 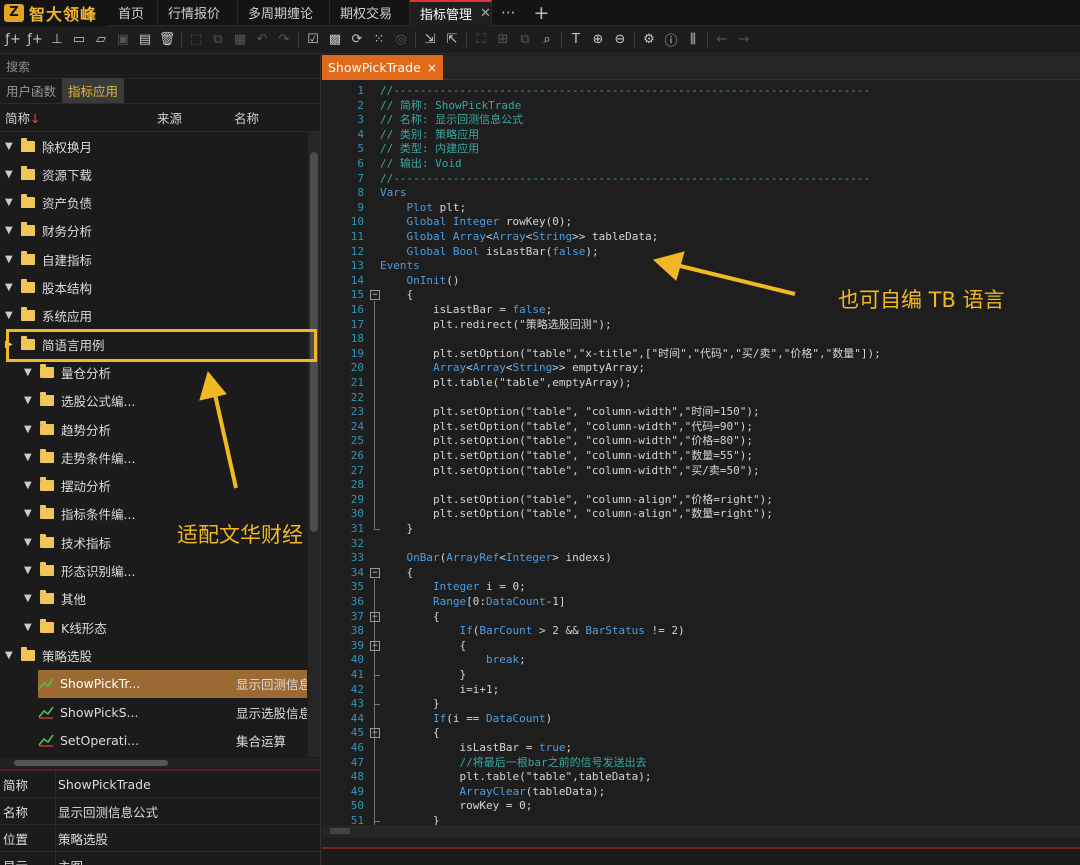 I want to click on tree-folder: ▼ 趋势分析, so click(x=153, y=429).